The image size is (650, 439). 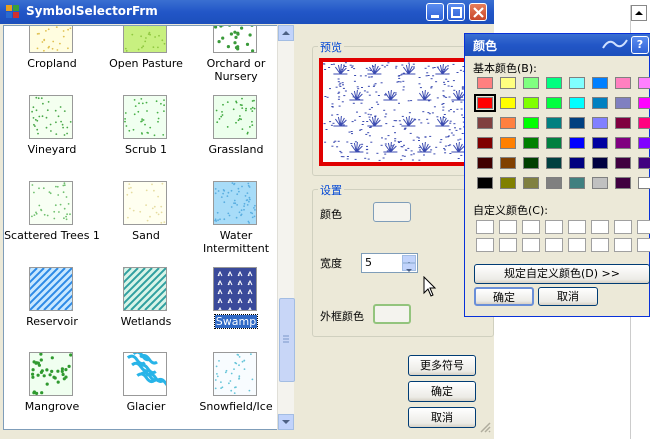 What do you see at coordinates (236, 59) in the screenshot?
I see `symbol-item: Orchard or Nursery` at bounding box center [236, 59].